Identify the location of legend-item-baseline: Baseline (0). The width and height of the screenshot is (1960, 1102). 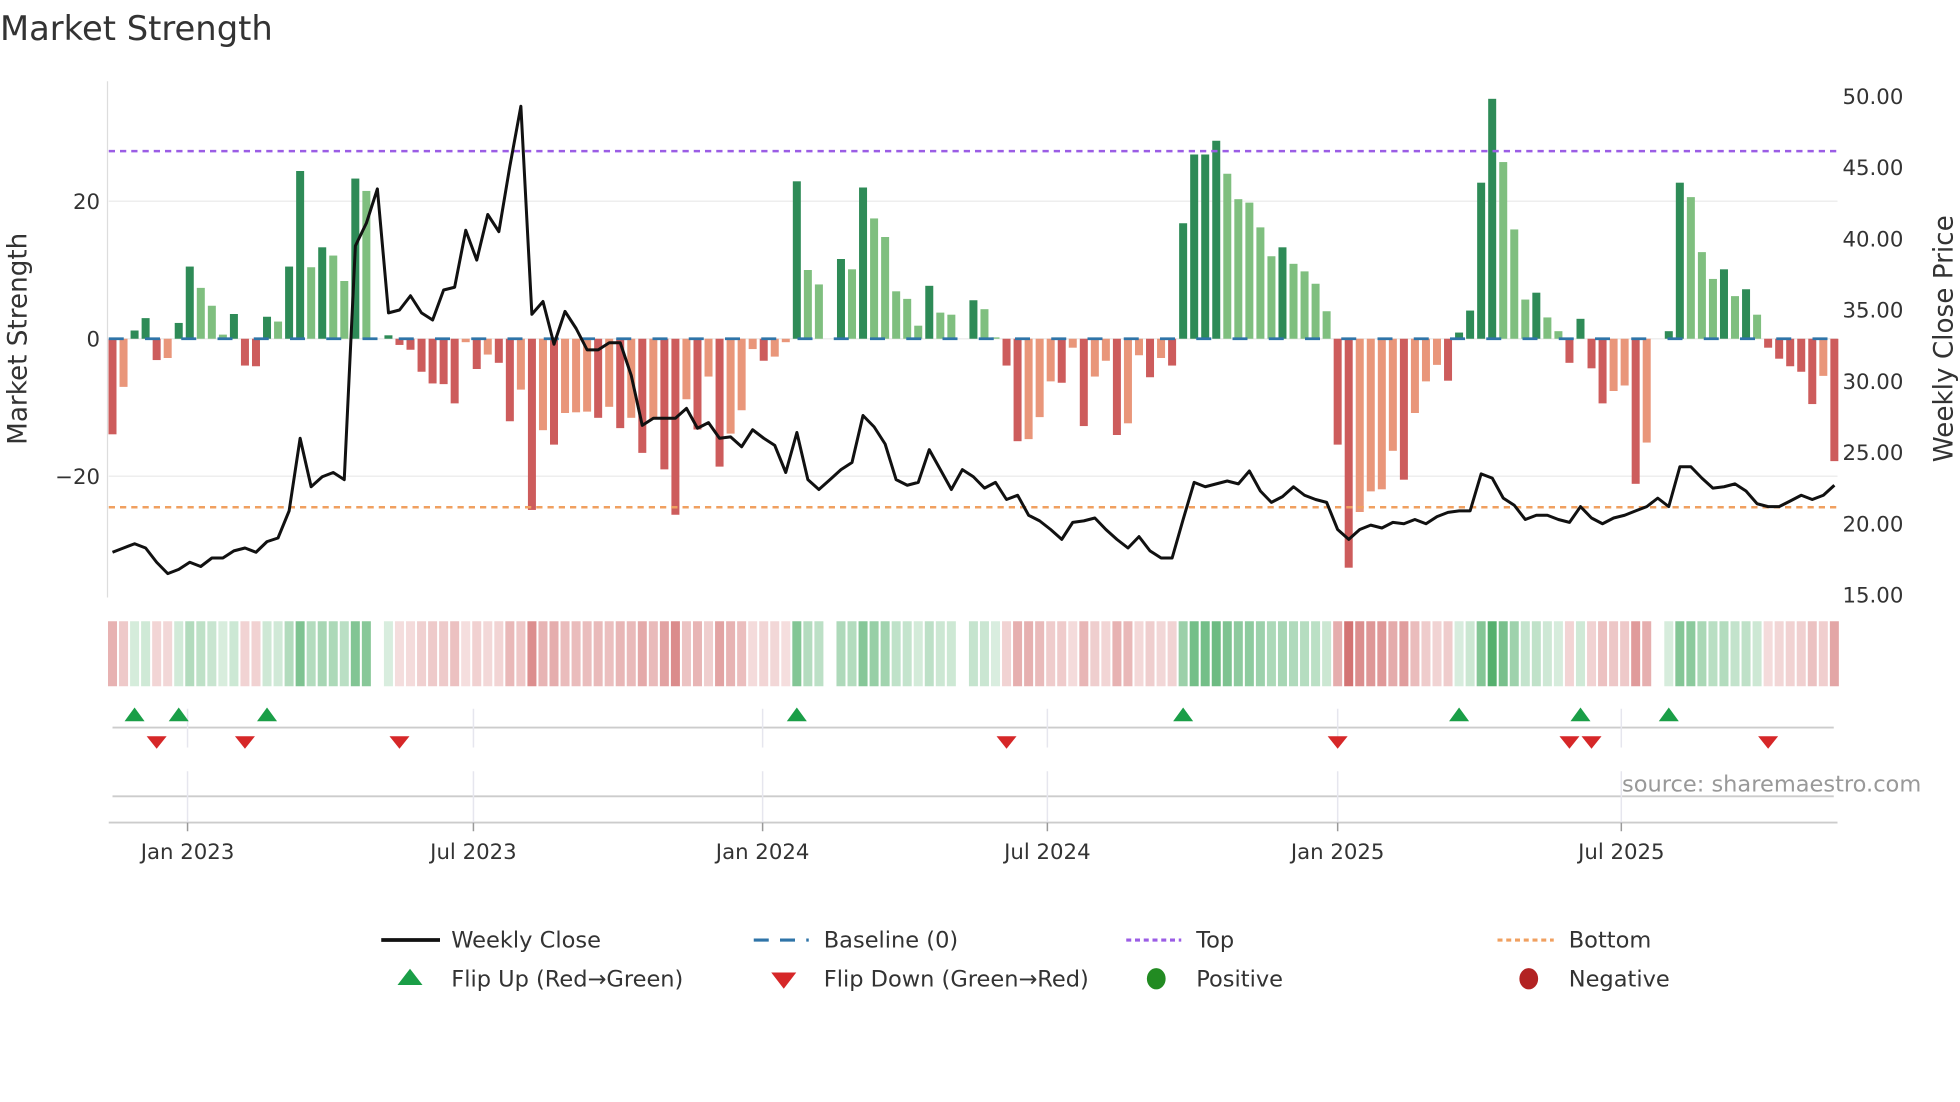
(855, 941).